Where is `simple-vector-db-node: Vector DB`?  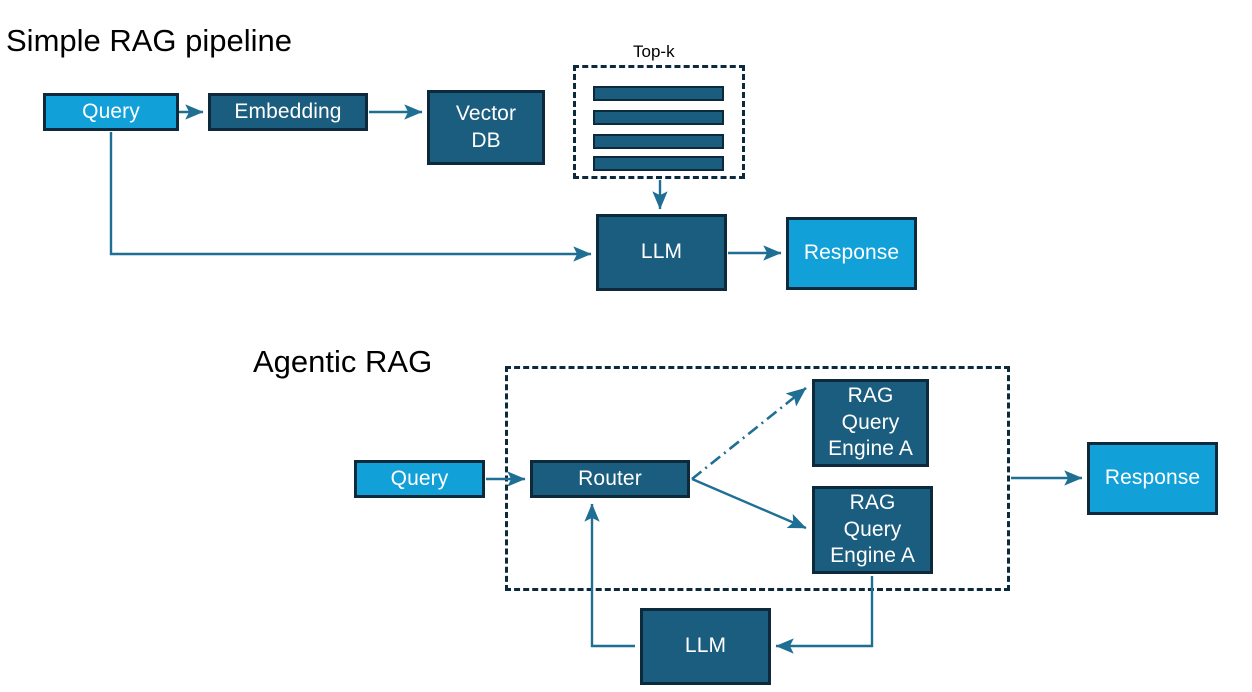
simple-vector-db-node: Vector DB is located at coordinates (486, 127).